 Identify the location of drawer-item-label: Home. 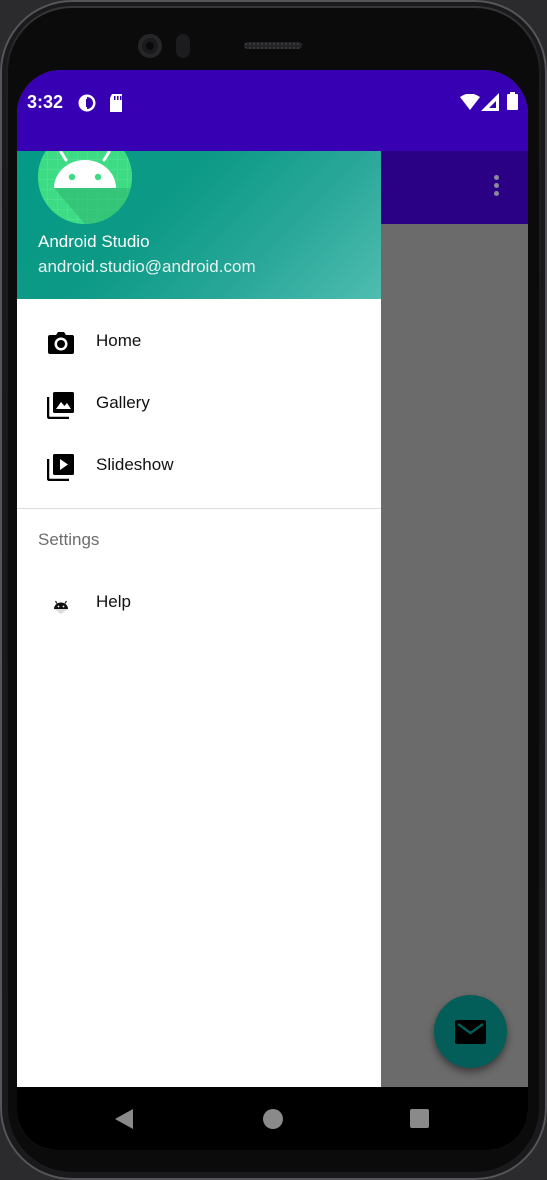
(119, 340).